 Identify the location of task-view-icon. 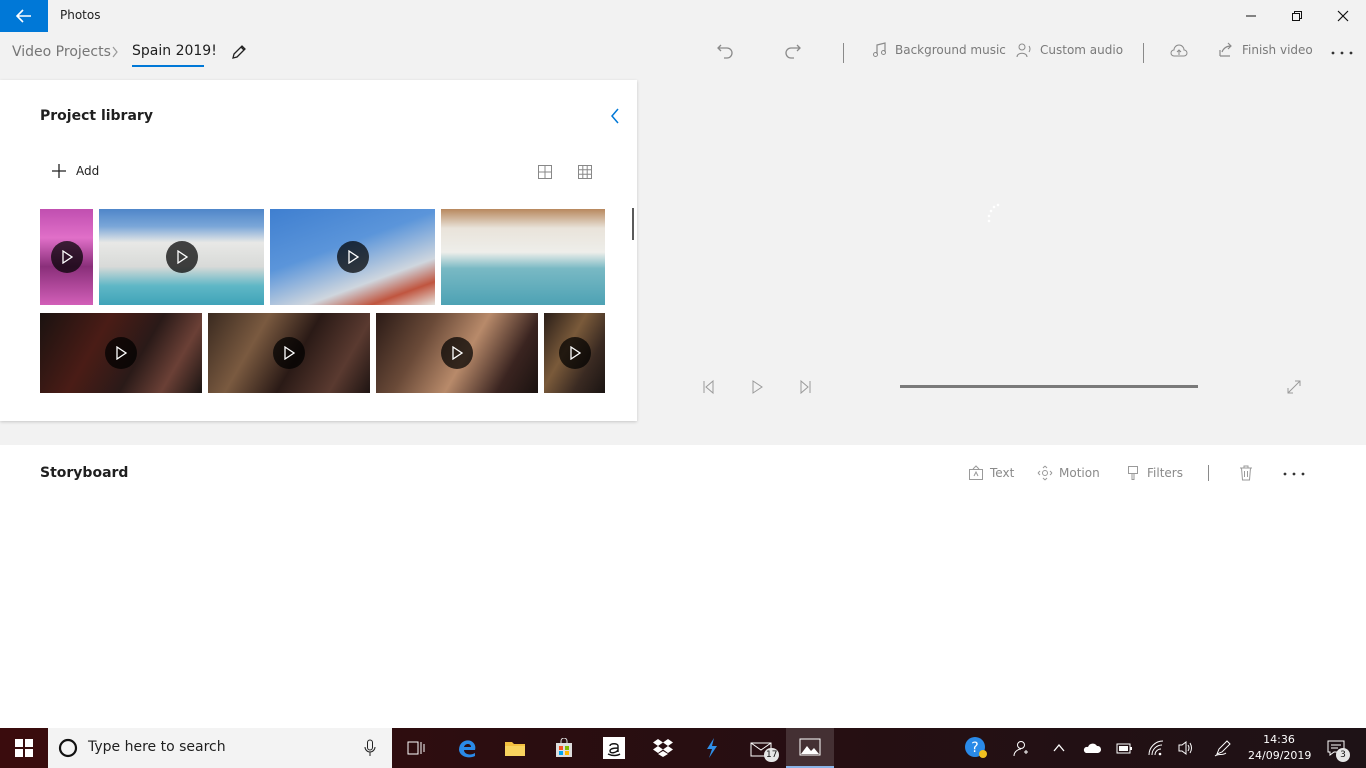
(416, 748).